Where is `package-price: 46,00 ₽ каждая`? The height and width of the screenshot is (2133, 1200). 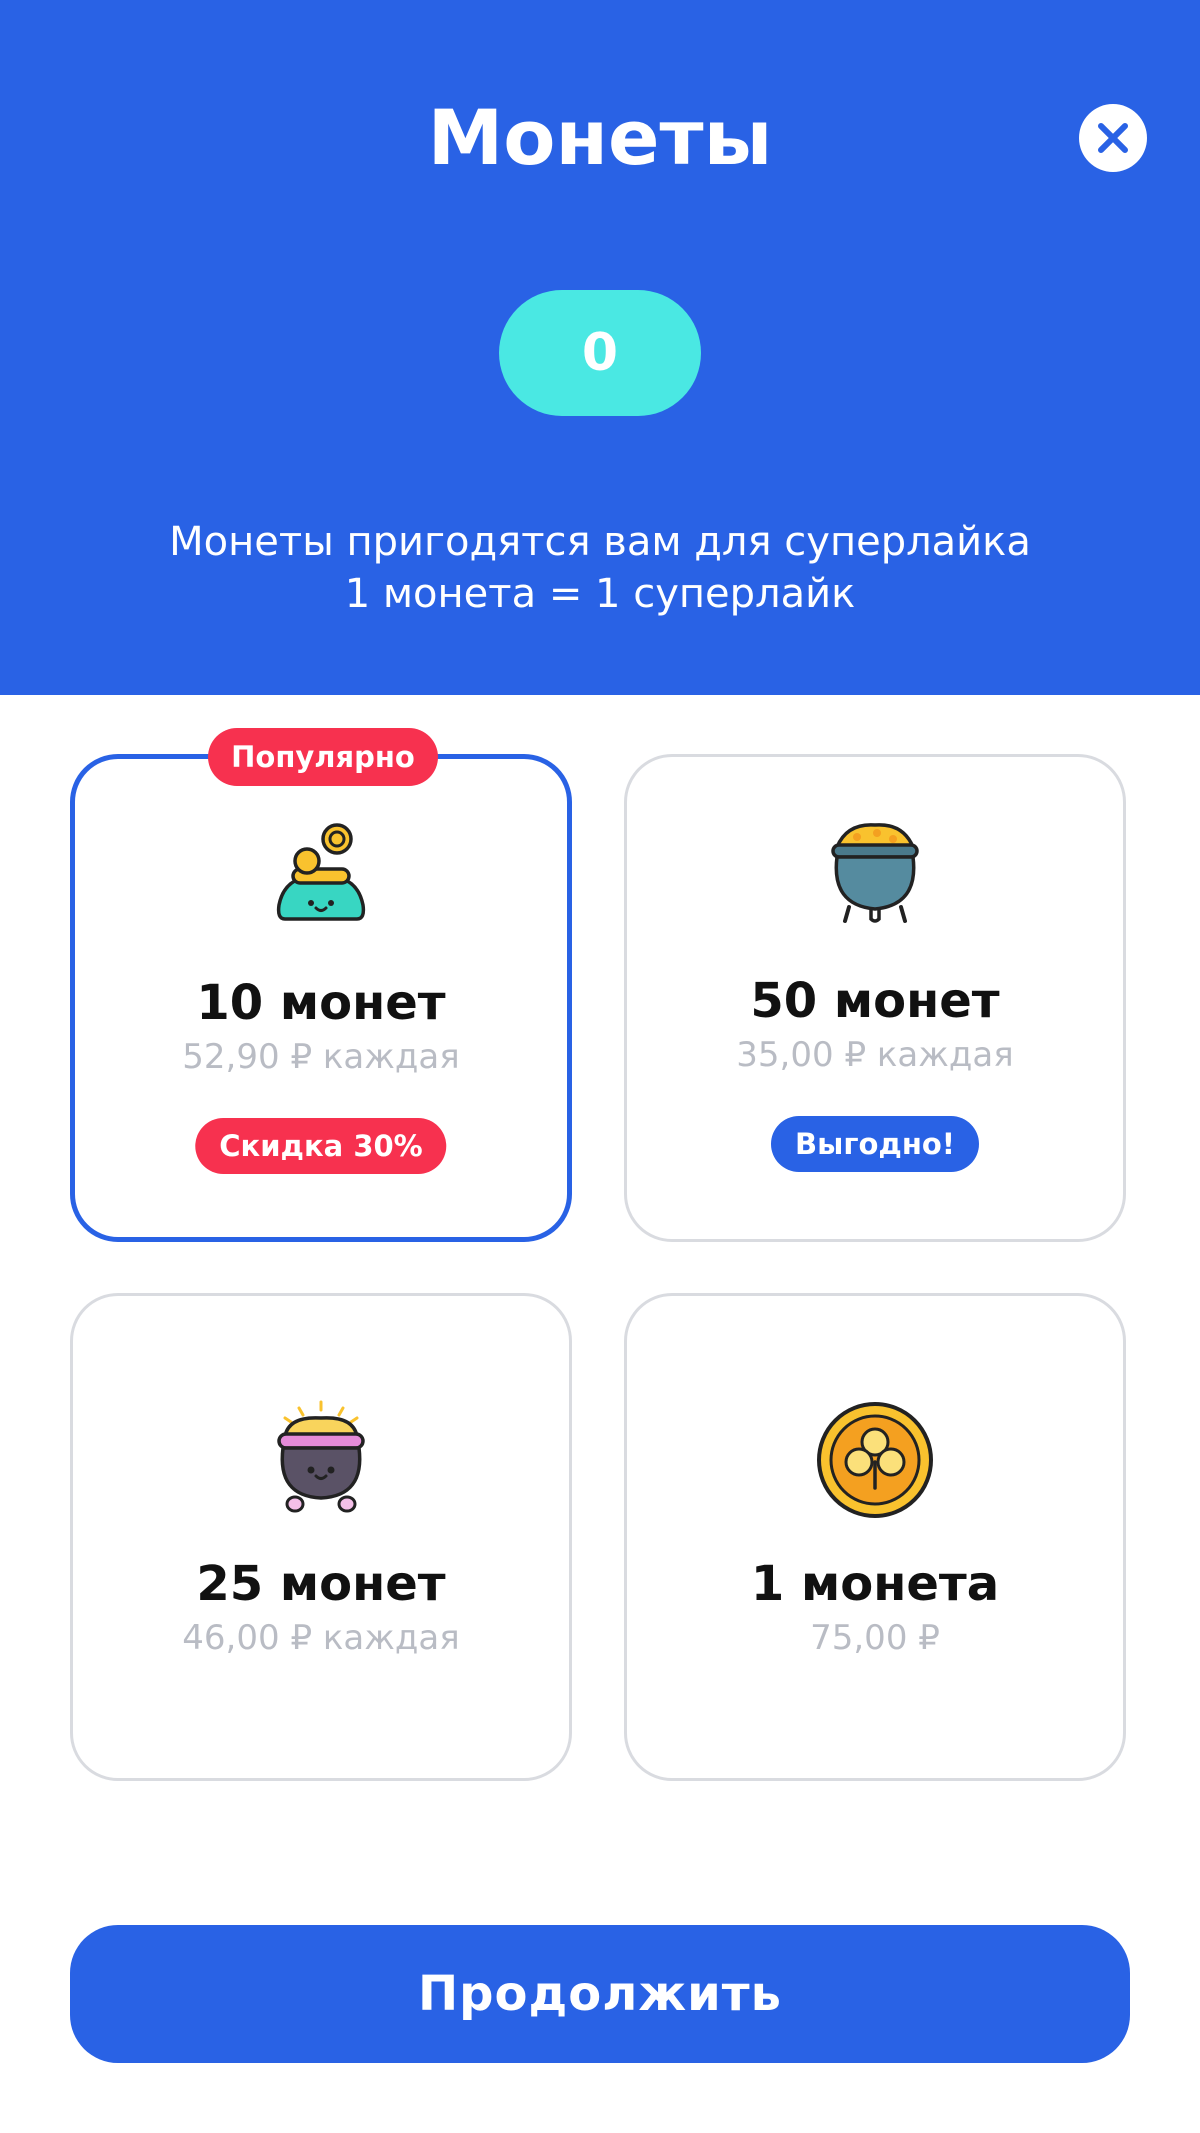
package-price: 46,00 ₽ каждая is located at coordinates (321, 1638).